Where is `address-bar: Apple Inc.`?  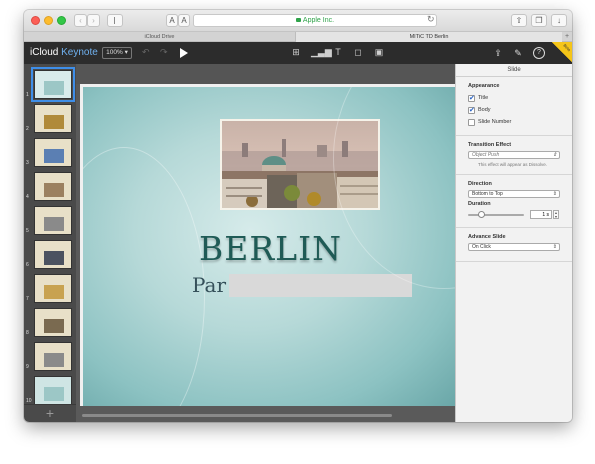
address-bar: Apple Inc. is located at coordinates (315, 20).